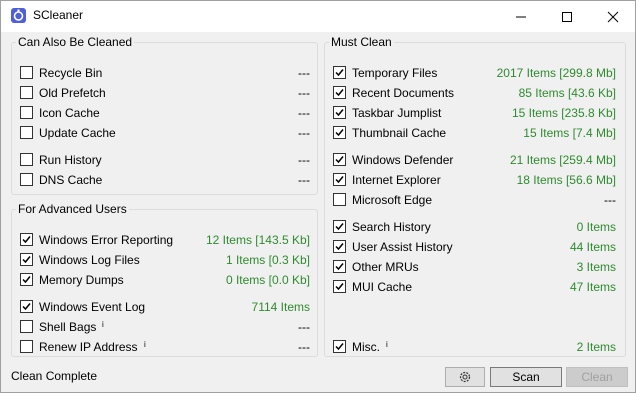 The height and width of the screenshot is (393, 636). I want to click on minimize-button, so click(521, 16).